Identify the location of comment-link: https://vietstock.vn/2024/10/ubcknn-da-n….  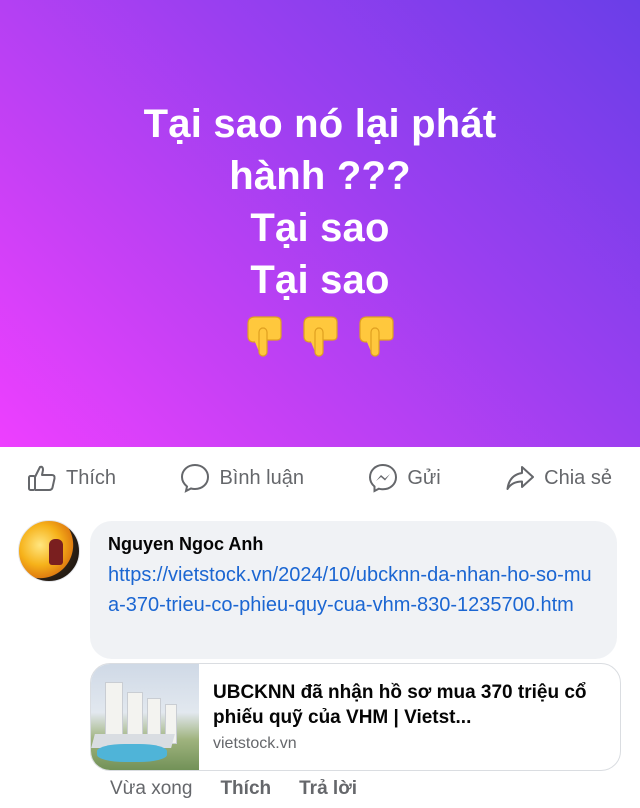
(353, 590).